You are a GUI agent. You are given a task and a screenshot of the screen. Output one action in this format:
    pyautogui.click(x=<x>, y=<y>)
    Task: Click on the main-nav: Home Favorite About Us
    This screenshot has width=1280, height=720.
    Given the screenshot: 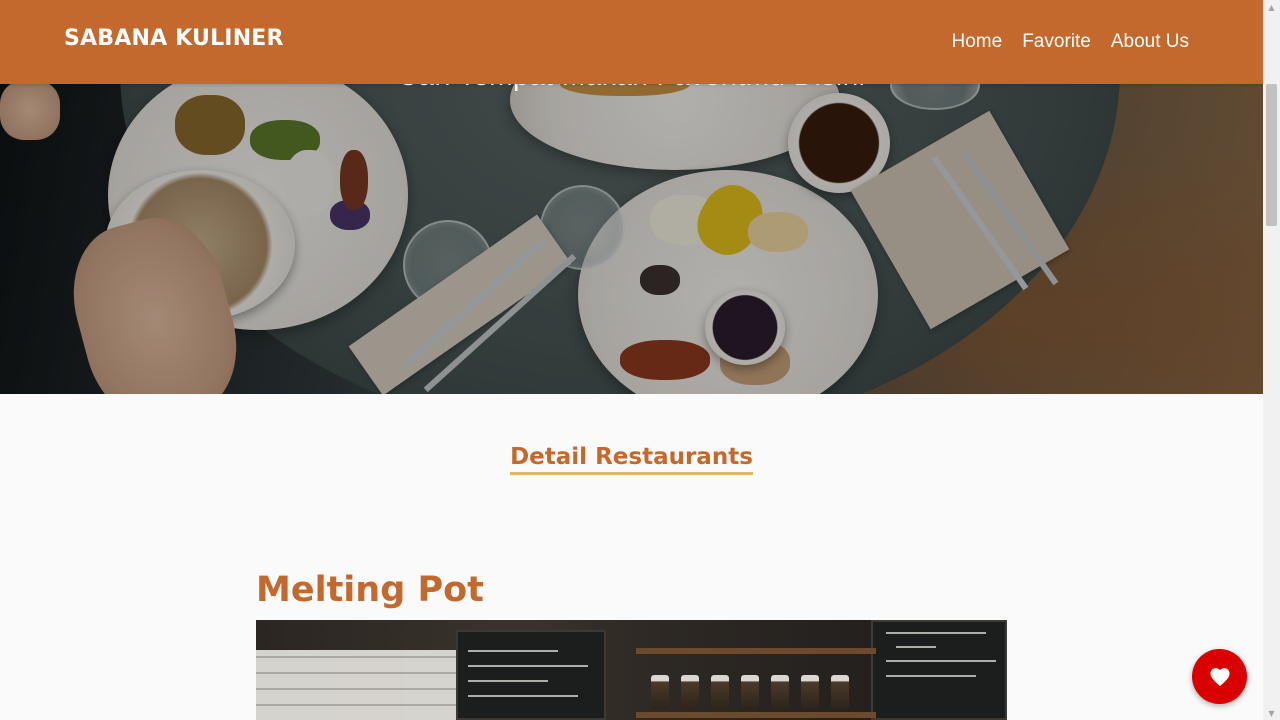 What is the action you would take?
    pyautogui.click(x=1070, y=42)
    